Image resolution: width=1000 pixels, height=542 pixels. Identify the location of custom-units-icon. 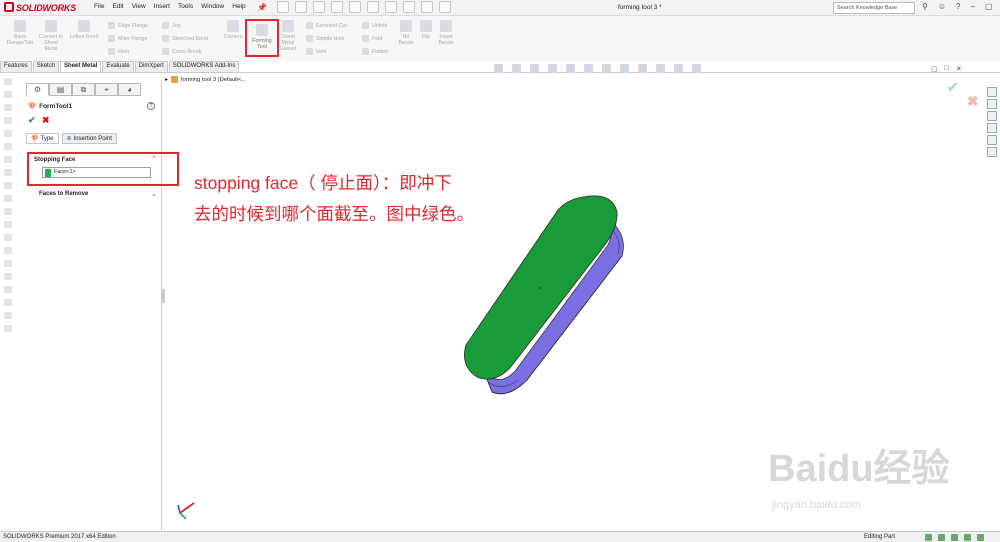
(954, 537).